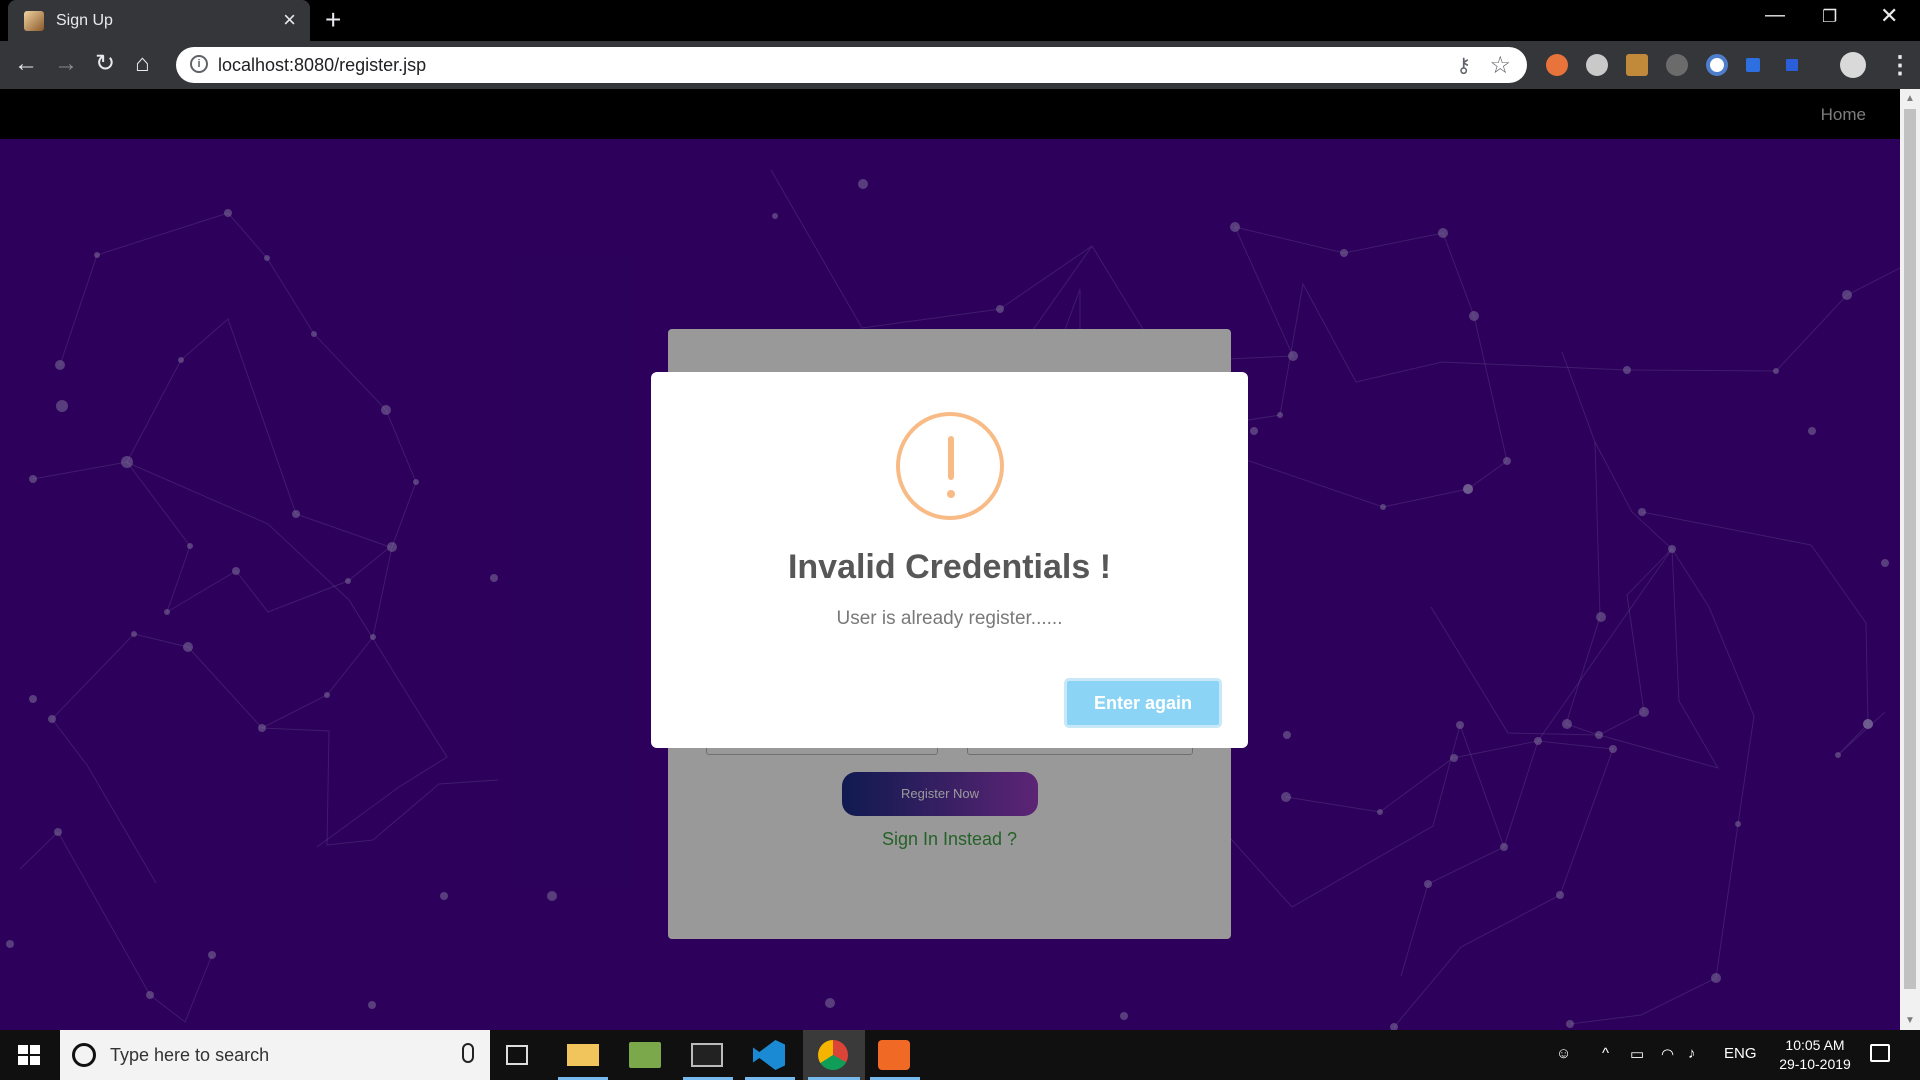 The width and height of the screenshot is (1920, 1080). What do you see at coordinates (289, 20) in the screenshot?
I see `tab-close-icon: ×` at bounding box center [289, 20].